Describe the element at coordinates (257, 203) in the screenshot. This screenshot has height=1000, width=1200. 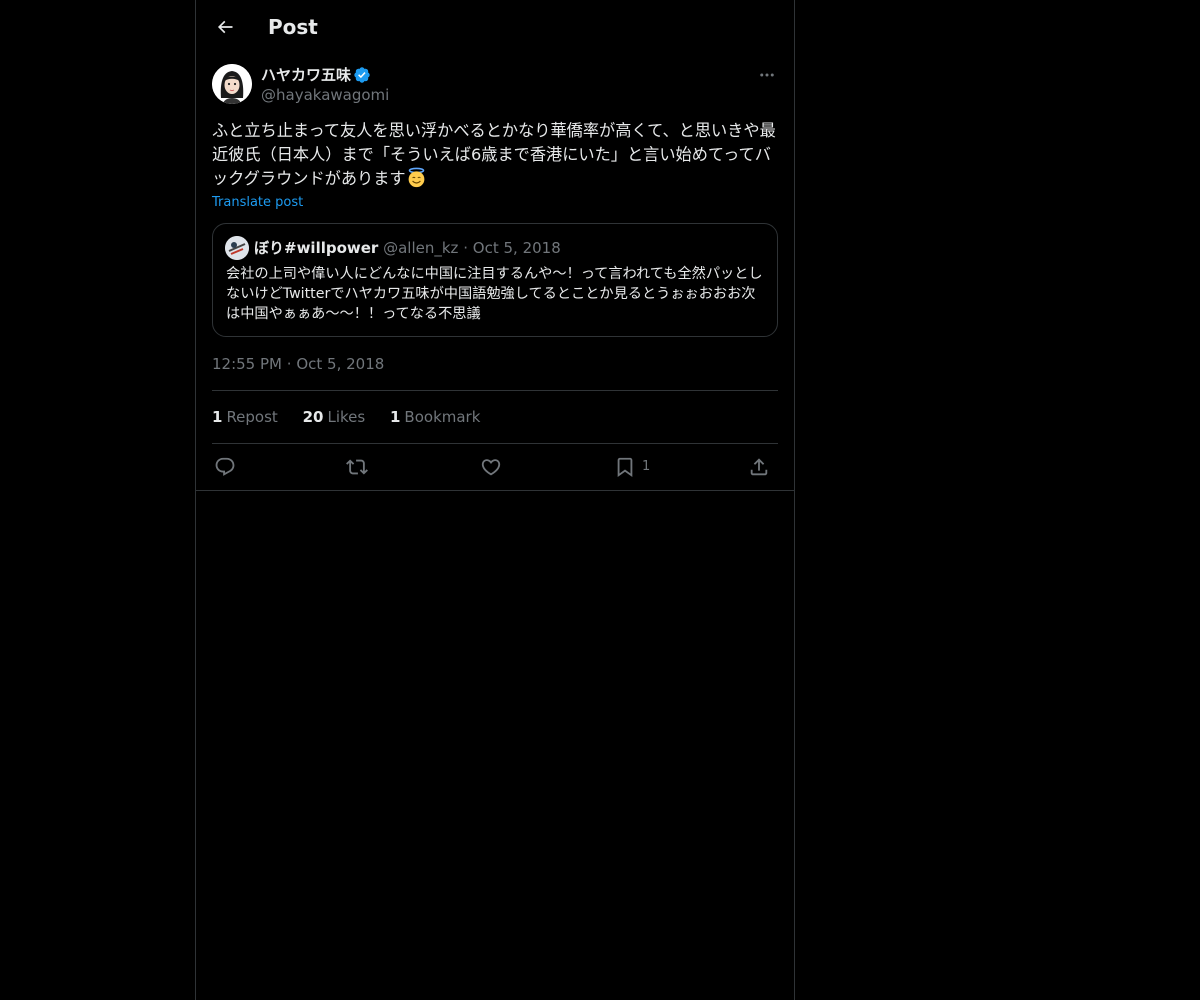
I see `translate-post-link: Translate post` at that location.